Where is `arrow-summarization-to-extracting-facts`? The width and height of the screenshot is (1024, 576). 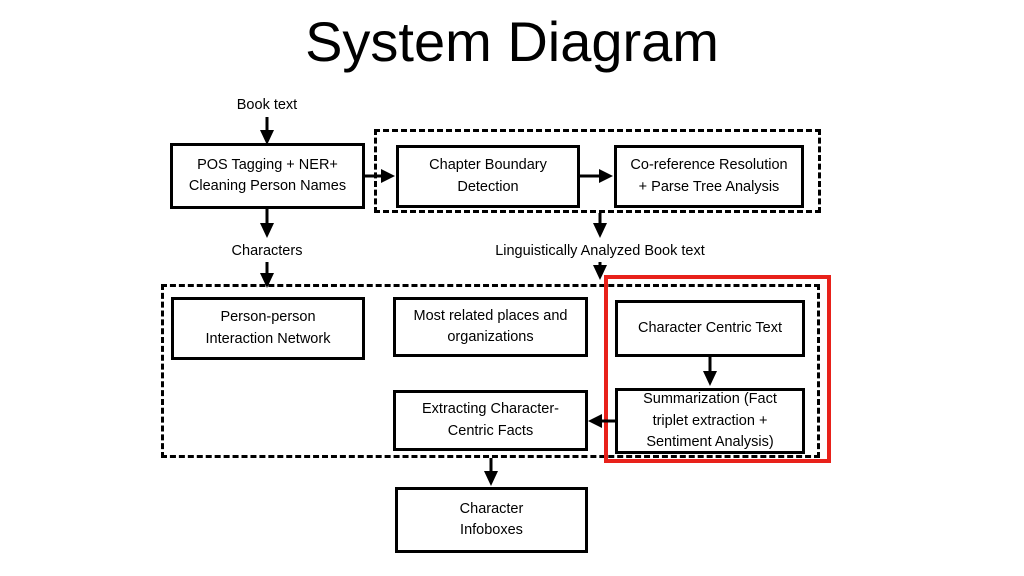
arrow-summarization-to-extracting-facts is located at coordinates (601, 421).